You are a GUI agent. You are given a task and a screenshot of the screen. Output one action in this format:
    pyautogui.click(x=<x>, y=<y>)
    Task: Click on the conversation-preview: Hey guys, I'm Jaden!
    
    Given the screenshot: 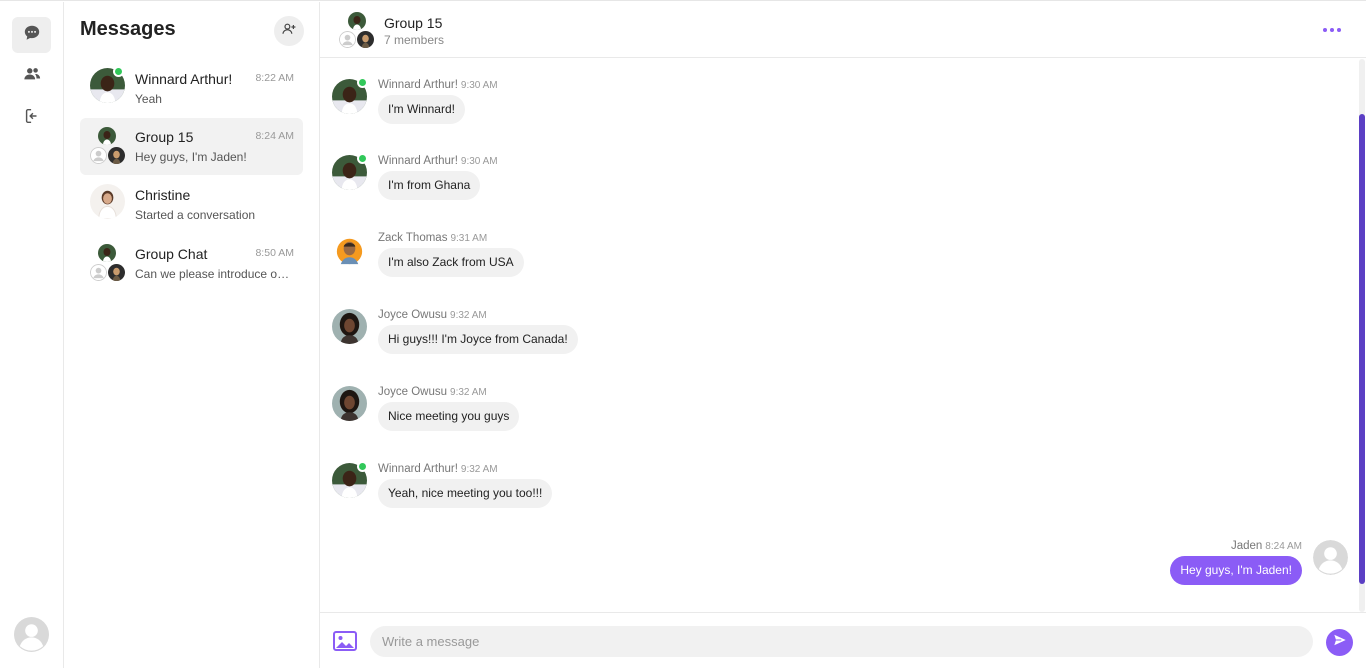 What is the action you would take?
    pyautogui.click(x=191, y=157)
    